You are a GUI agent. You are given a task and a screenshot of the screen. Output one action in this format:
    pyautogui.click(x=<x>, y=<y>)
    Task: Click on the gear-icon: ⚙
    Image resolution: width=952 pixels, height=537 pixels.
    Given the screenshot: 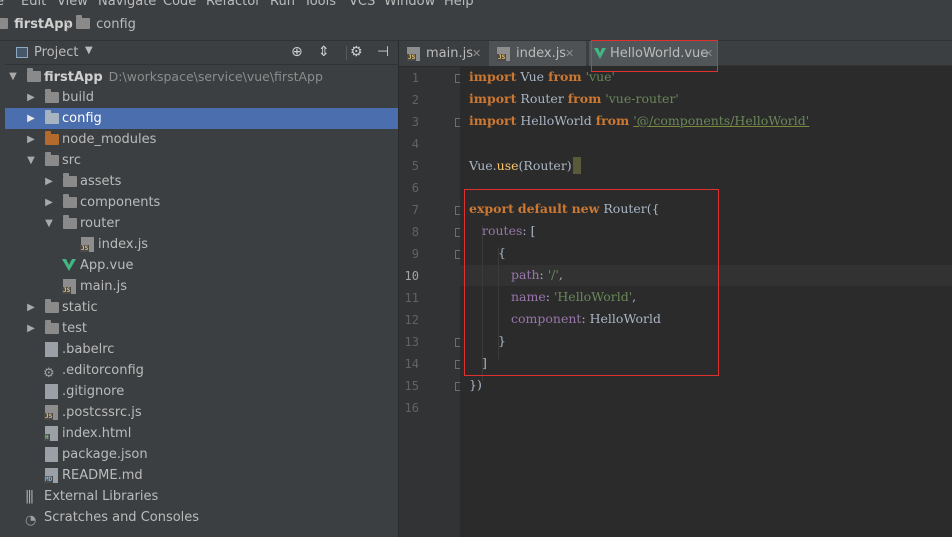 What is the action you would take?
    pyautogui.click(x=356, y=52)
    